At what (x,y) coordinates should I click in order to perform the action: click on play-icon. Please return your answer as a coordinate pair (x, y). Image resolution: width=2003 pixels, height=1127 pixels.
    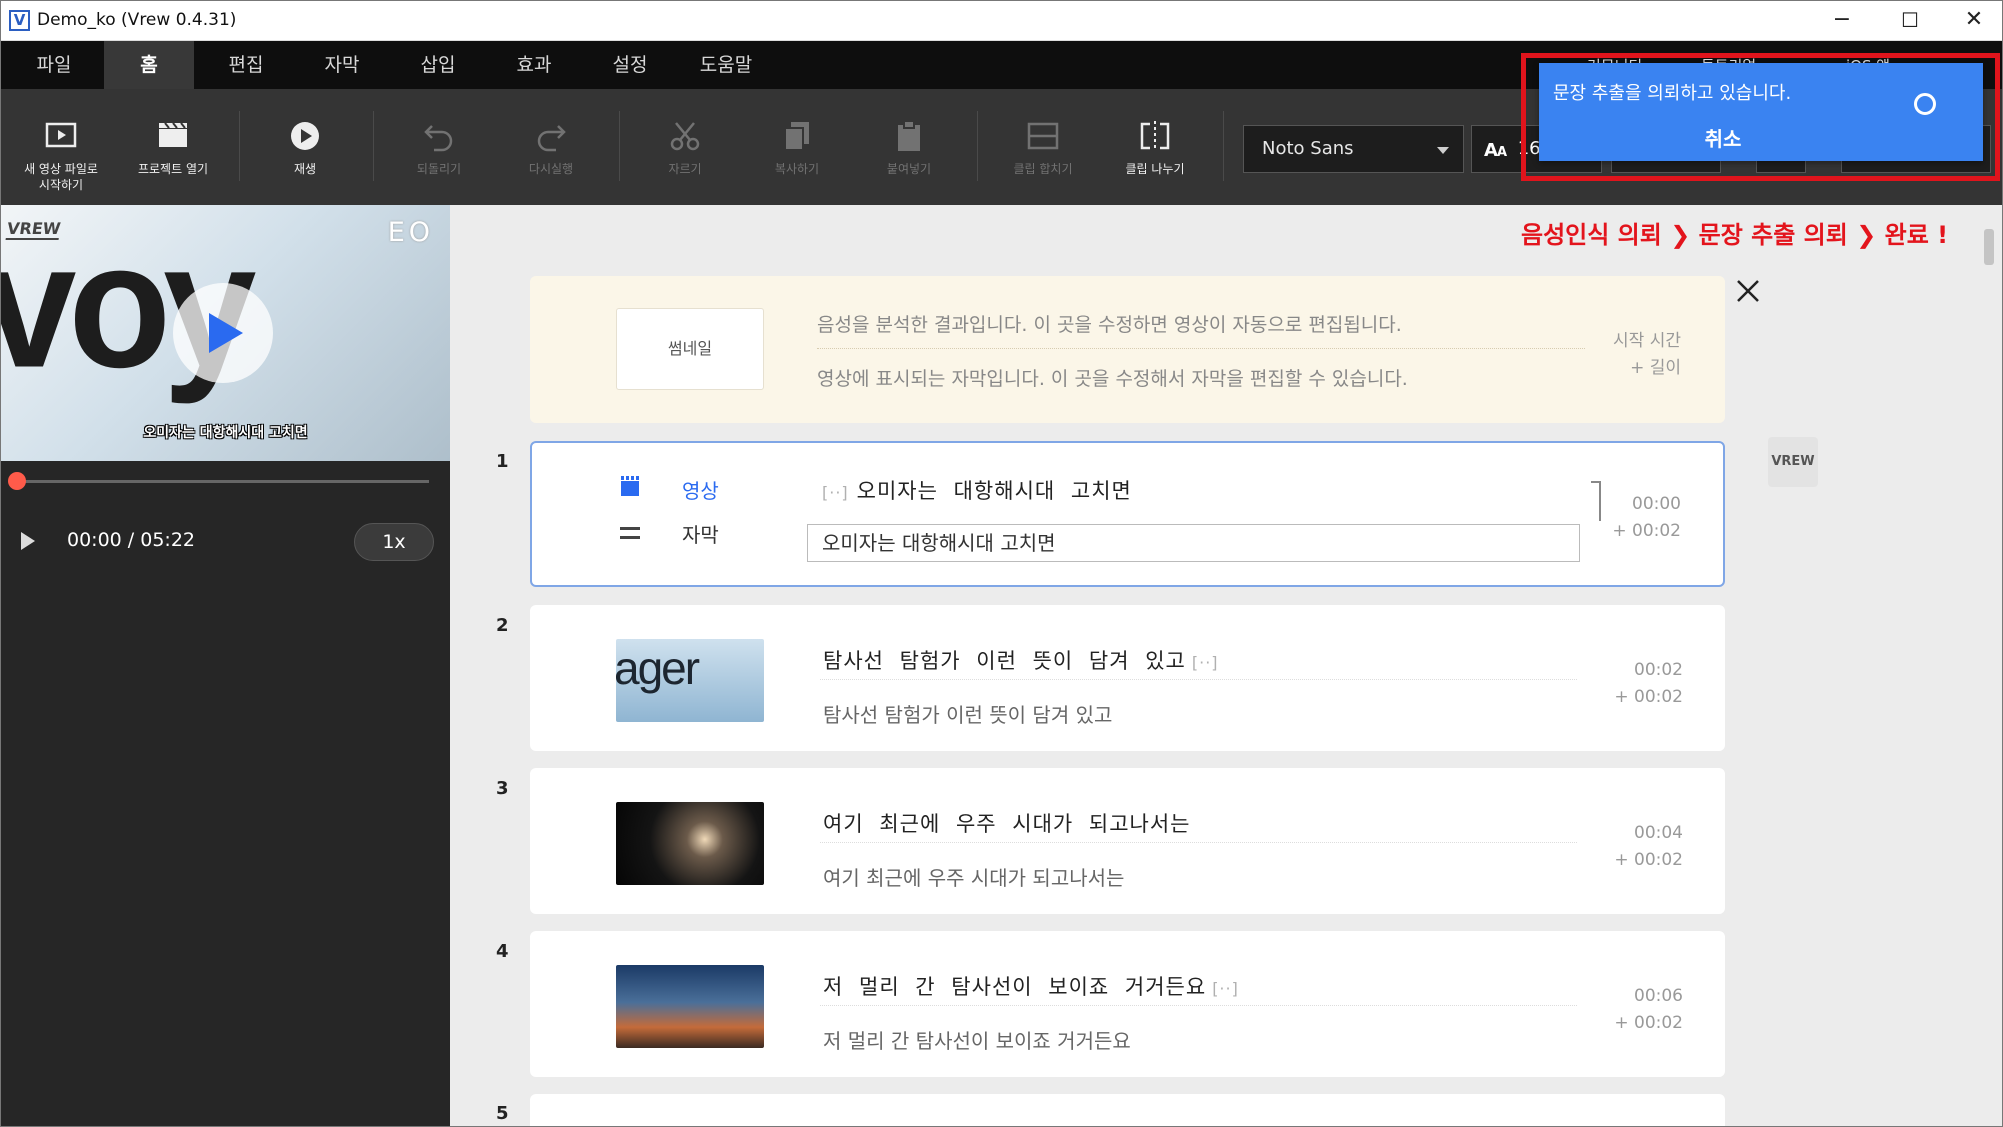
    Looking at the image, I should click on (226, 333).